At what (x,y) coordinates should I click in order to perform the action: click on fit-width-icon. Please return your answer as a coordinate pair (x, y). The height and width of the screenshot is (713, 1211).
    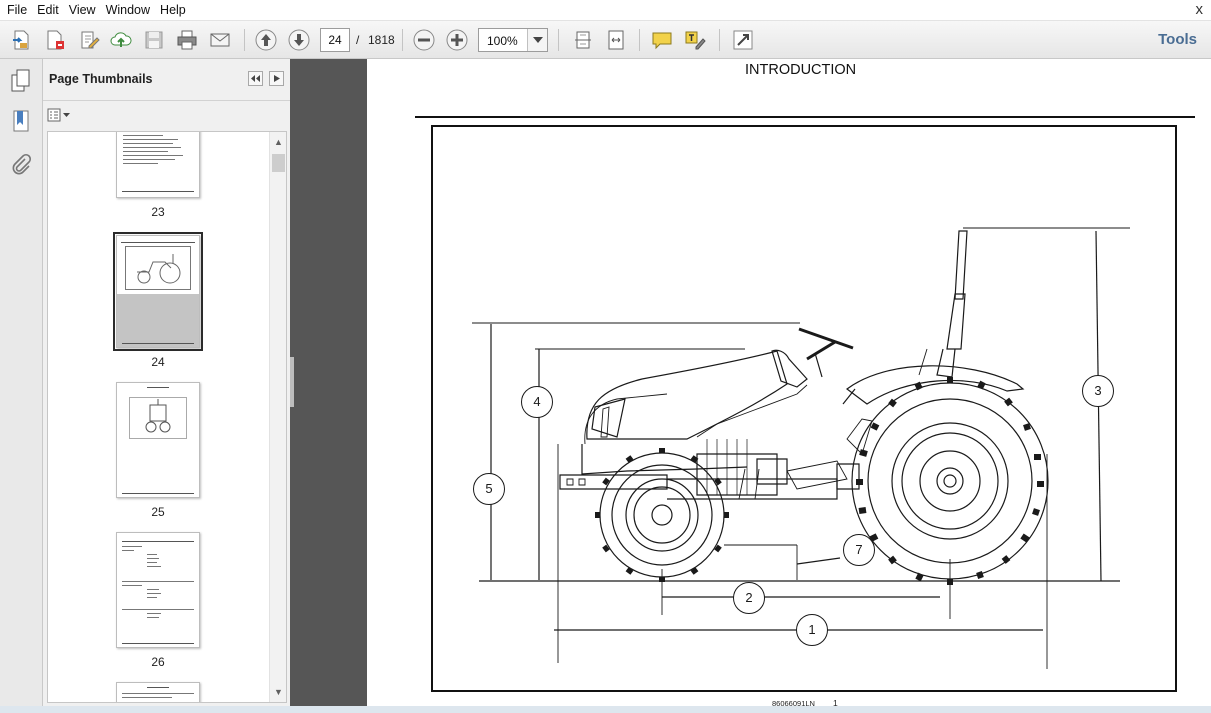
    Looking at the image, I should click on (616, 40).